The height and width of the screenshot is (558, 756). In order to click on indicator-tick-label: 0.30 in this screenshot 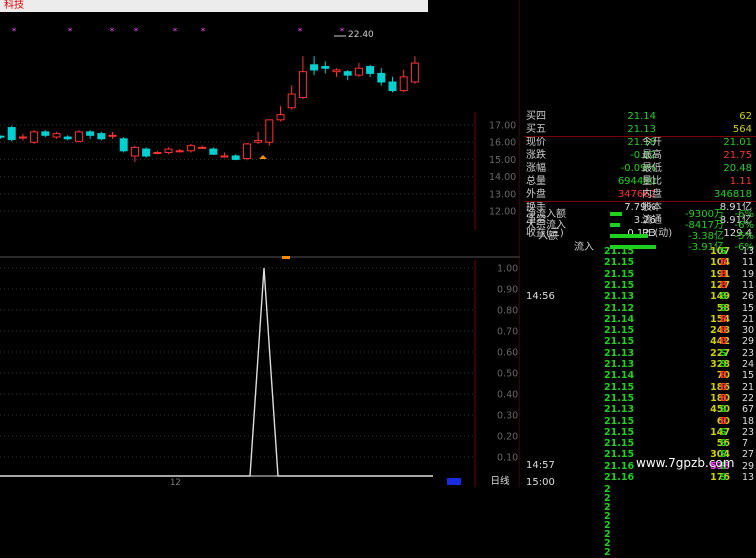, I will do `click(507, 416)`.